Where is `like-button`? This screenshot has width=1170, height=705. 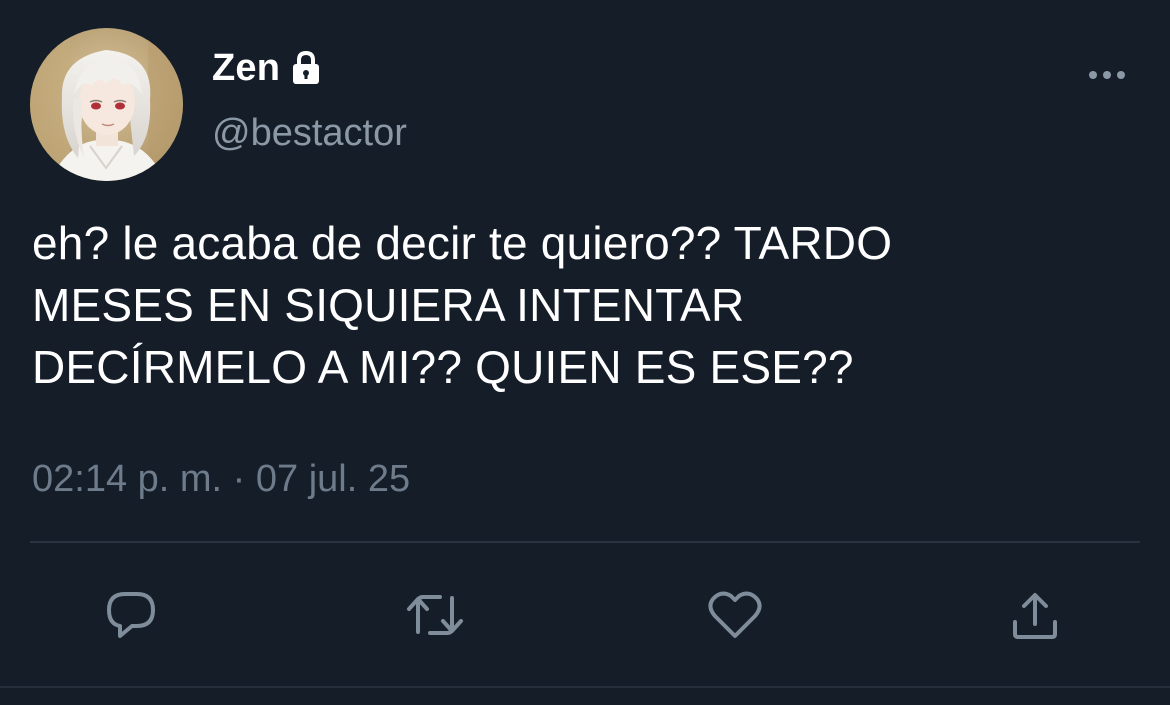 like-button is located at coordinates (735, 615).